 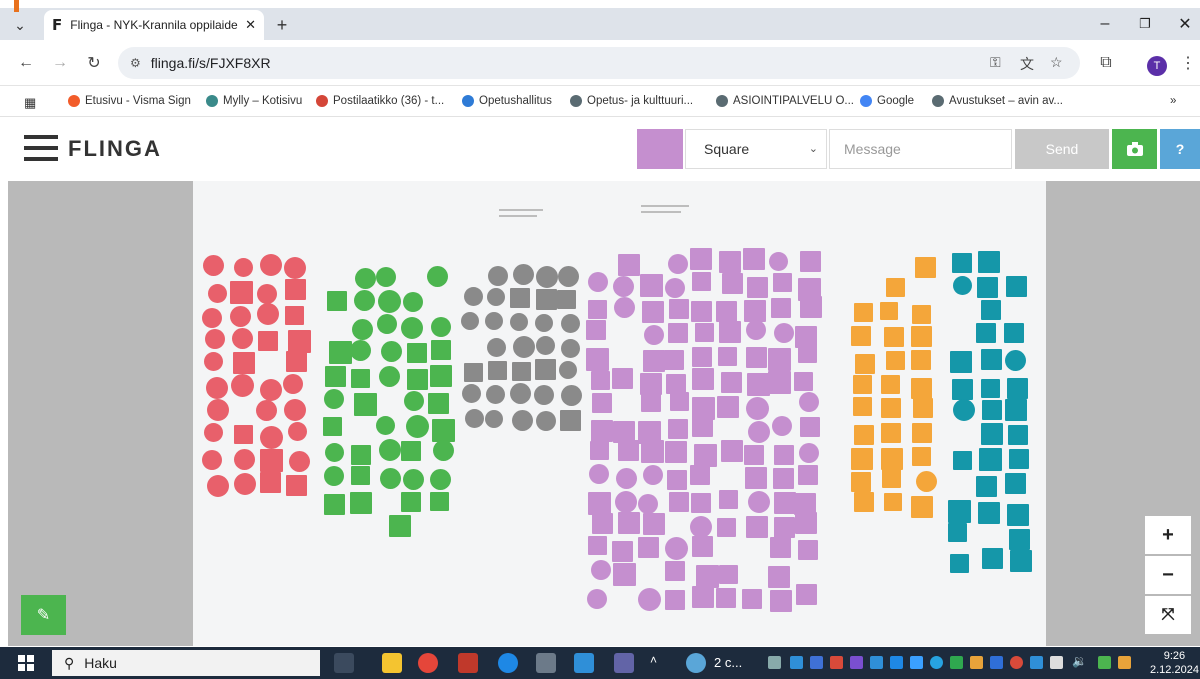 What do you see at coordinates (1180, 149) in the screenshot?
I see `help-button: ?` at bounding box center [1180, 149].